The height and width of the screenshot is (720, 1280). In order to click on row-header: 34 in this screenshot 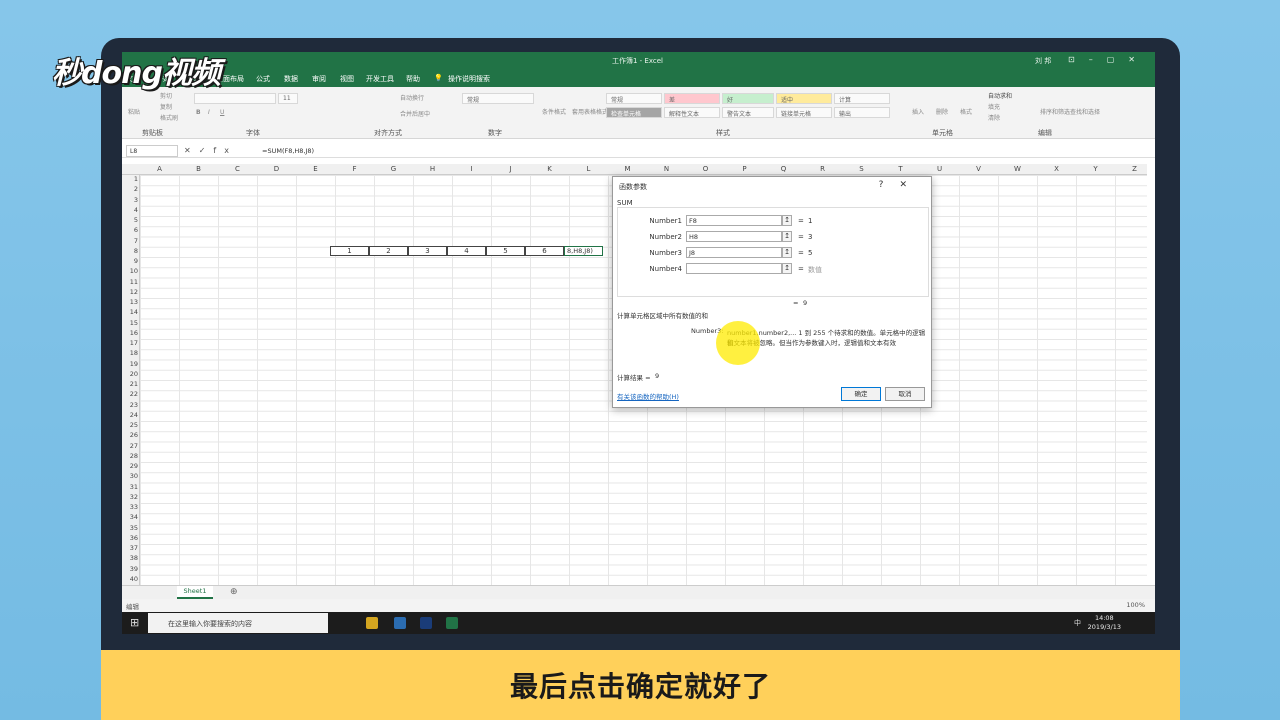, I will do `click(130, 517)`.